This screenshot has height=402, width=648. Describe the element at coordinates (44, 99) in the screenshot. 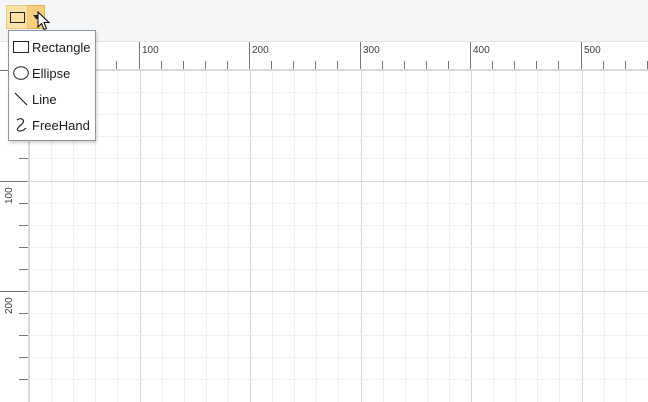

I see `menu-item-label: Line` at that location.